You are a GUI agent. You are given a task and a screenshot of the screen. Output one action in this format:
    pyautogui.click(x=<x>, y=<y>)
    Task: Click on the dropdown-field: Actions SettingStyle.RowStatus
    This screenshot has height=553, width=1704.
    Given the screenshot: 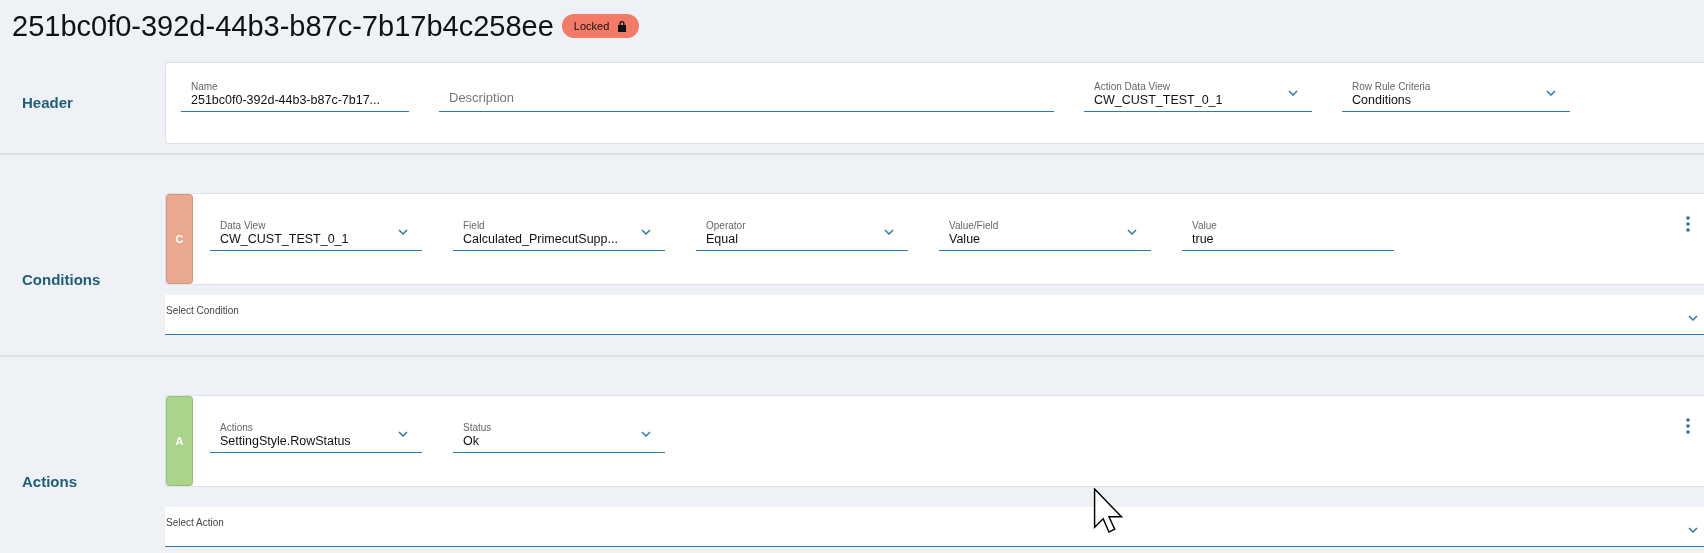 What is the action you would take?
    pyautogui.click(x=316, y=437)
    